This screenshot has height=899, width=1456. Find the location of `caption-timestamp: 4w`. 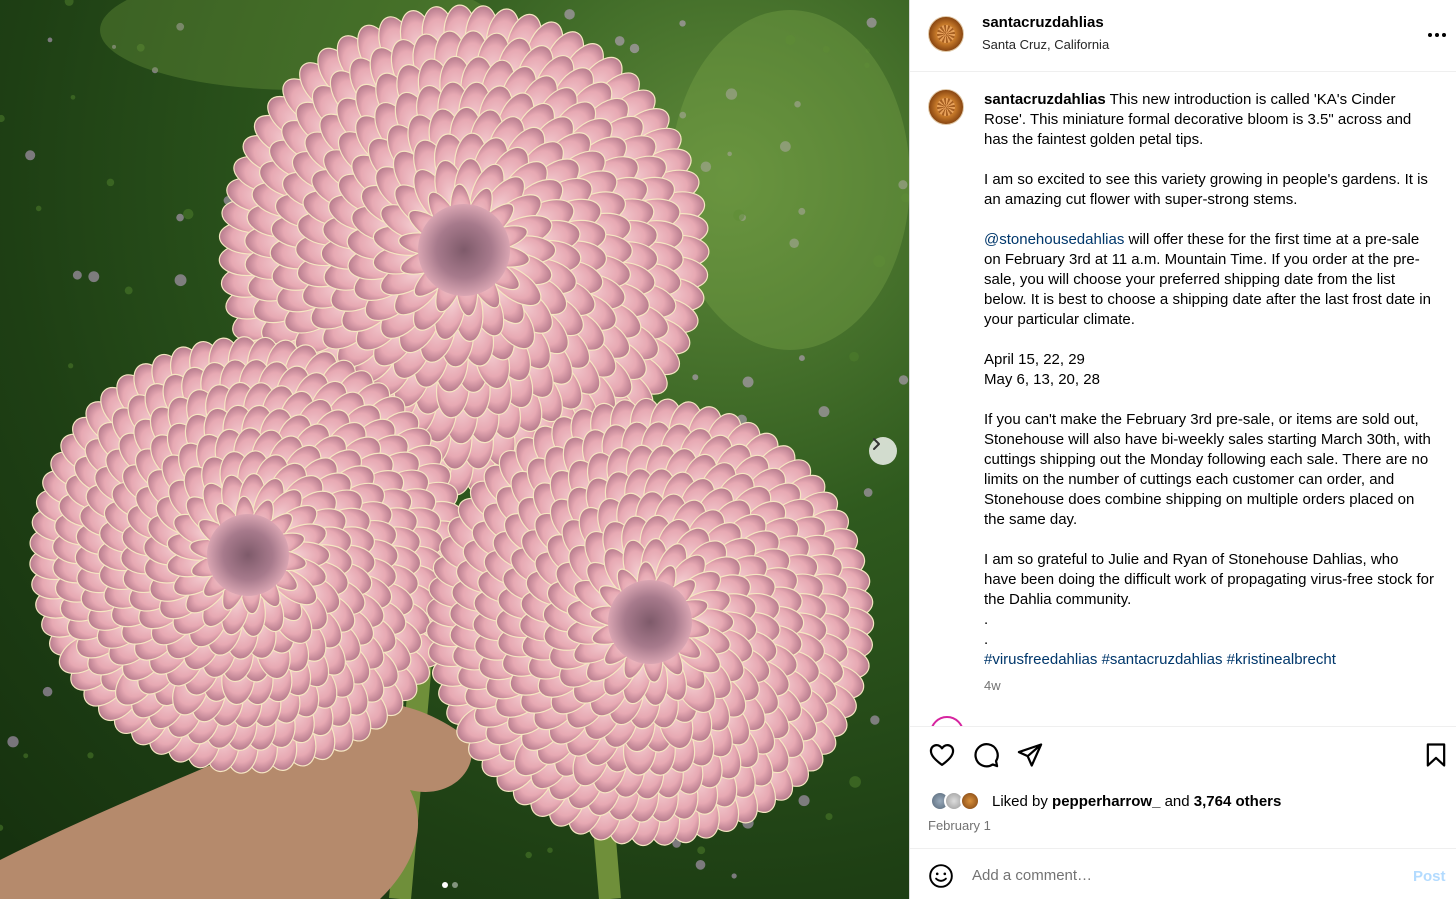

caption-timestamp: 4w is located at coordinates (1209, 686).